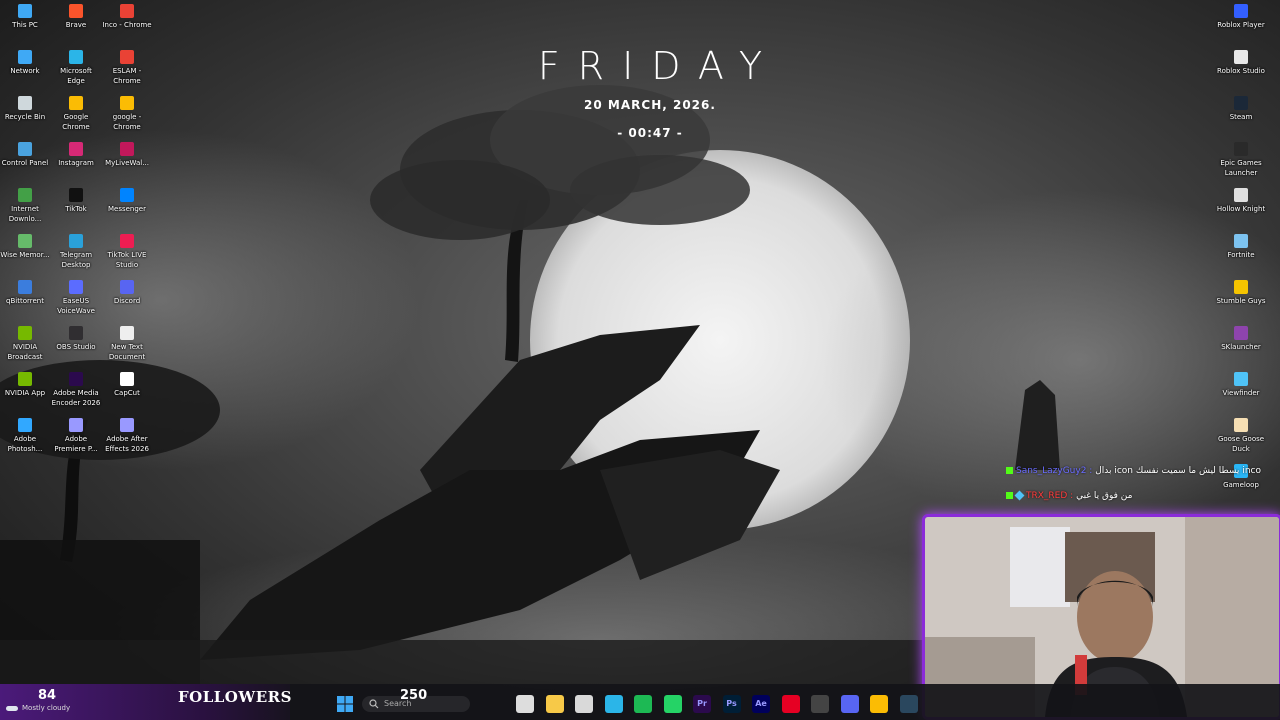 The height and width of the screenshot is (720, 1280). Describe the element at coordinates (790, 704) in the screenshot. I see `taskbar-pinterest-icon` at that location.